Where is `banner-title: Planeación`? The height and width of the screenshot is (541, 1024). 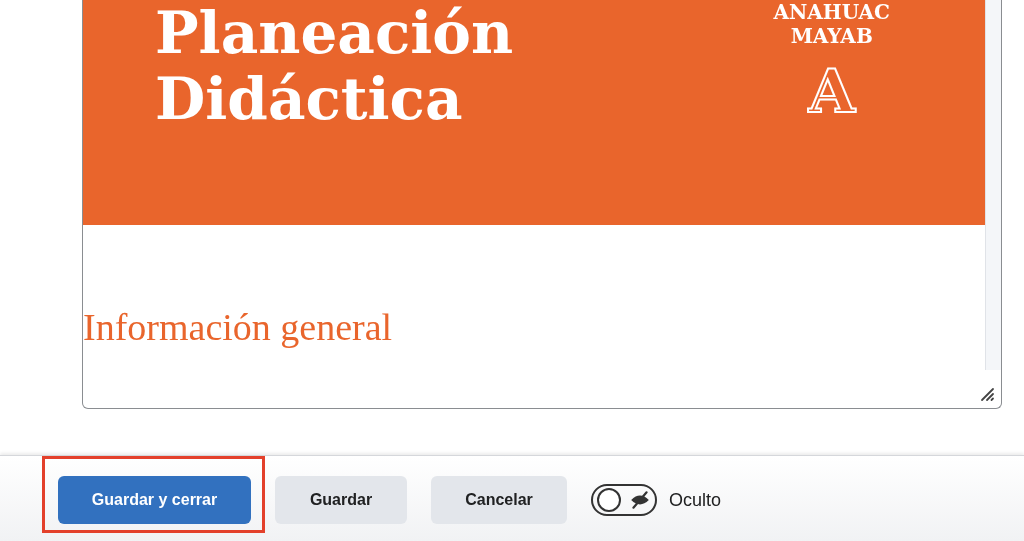 banner-title: Planeación is located at coordinates (334, 33).